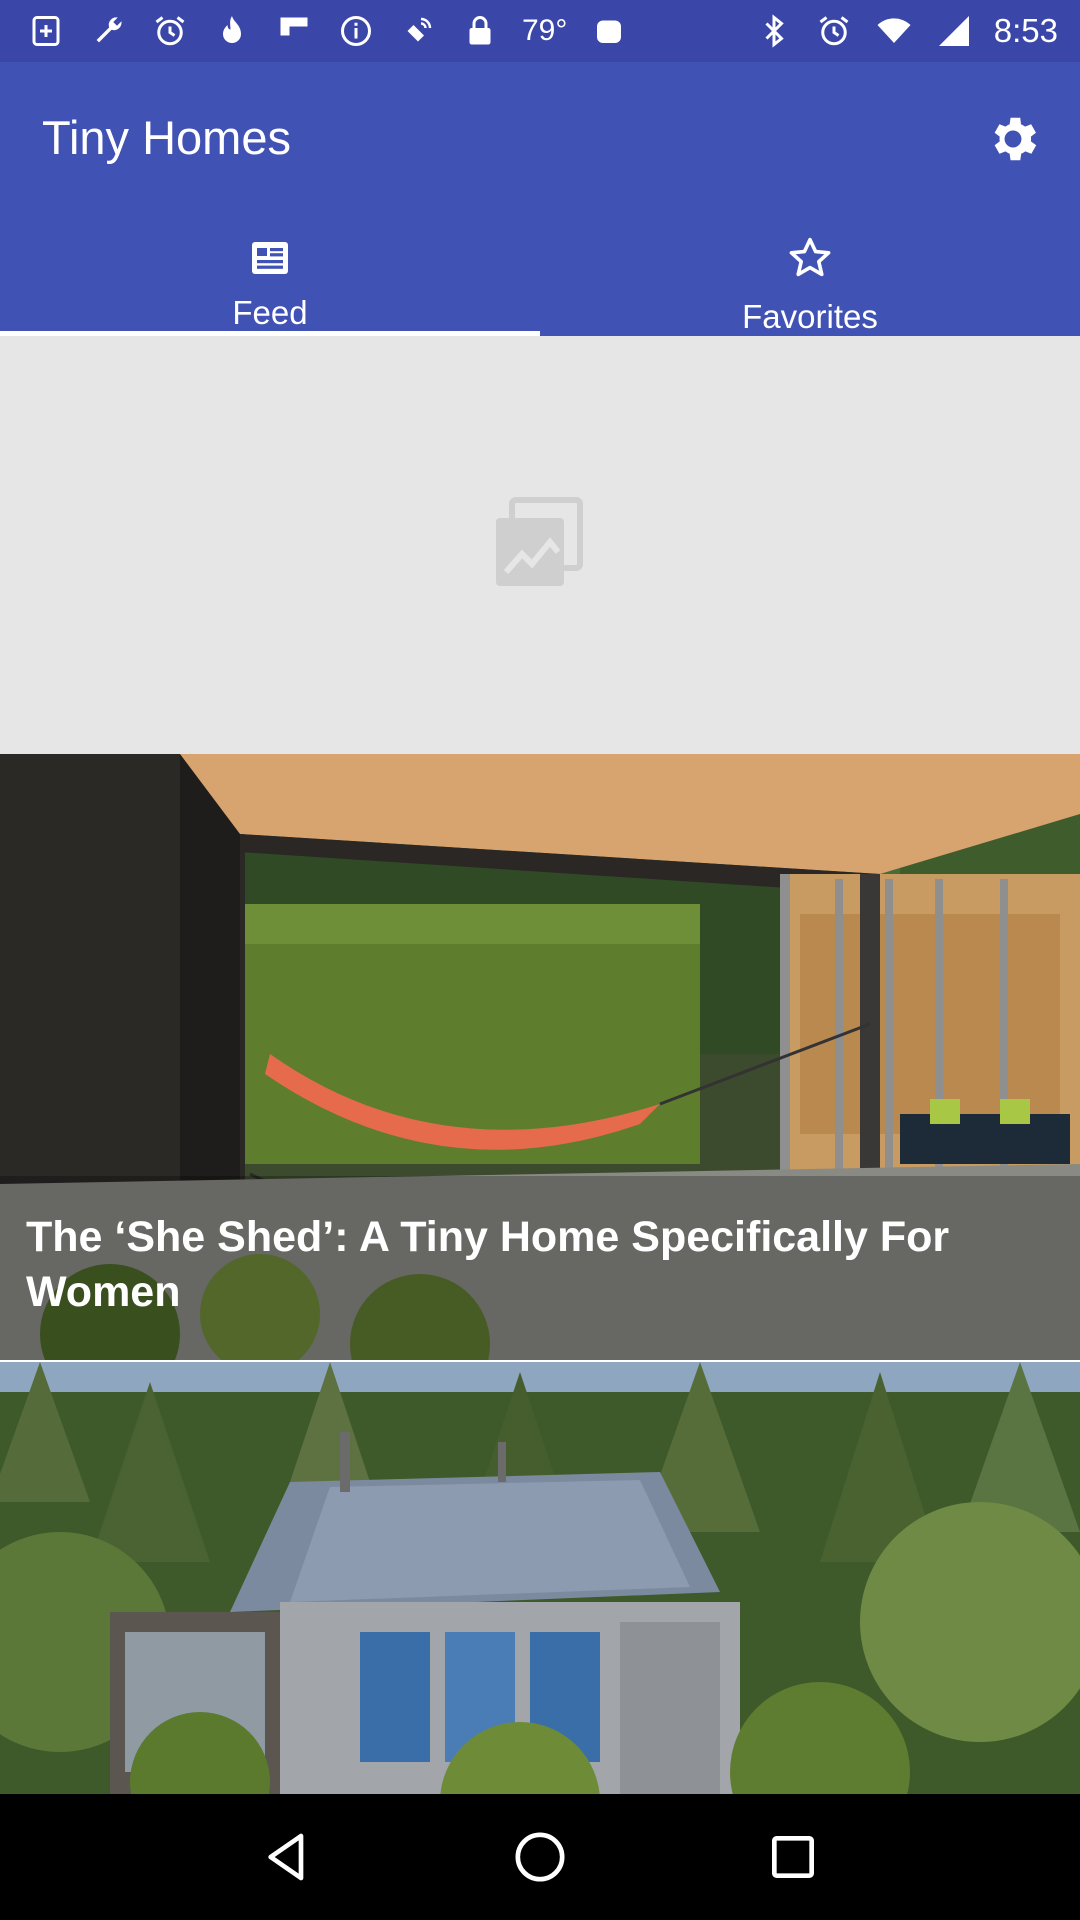 This screenshot has width=1080, height=1920. What do you see at coordinates (954, 31) in the screenshot?
I see `signal-icon` at bounding box center [954, 31].